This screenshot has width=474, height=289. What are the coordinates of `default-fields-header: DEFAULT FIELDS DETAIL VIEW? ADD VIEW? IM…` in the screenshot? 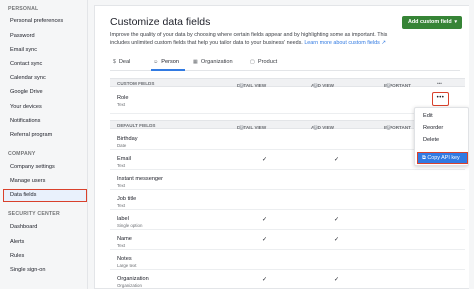 It's located at (287, 125).